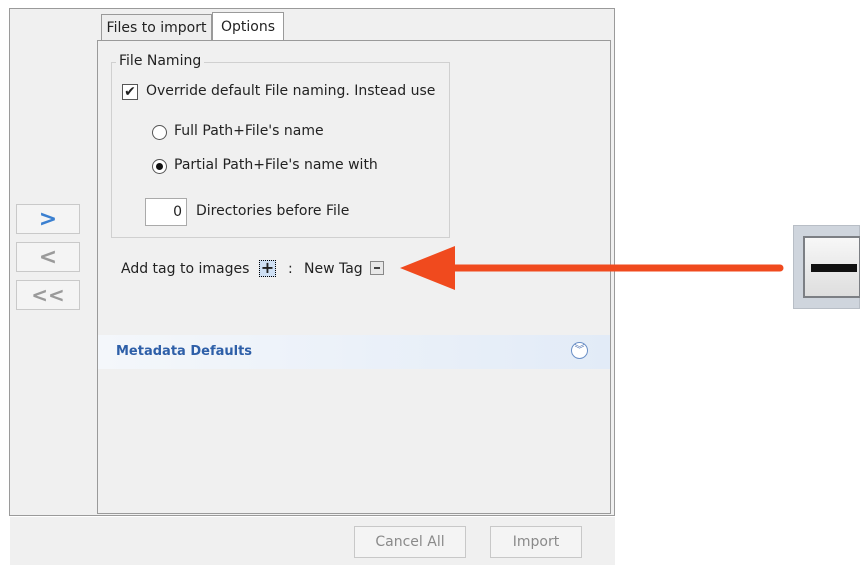 This screenshot has width=860, height=565. What do you see at coordinates (592, 268) in the screenshot?
I see `annotation-arrow` at bounding box center [592, 268].